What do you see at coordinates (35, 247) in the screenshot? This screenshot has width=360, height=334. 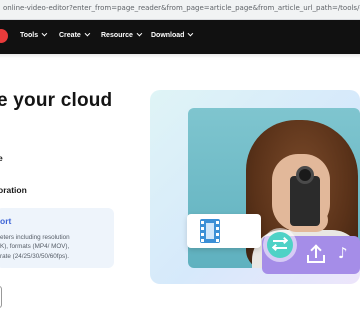 I see `export-desc-line: K), formats (MP4/ MOV),` at bounding box center [35, 247].